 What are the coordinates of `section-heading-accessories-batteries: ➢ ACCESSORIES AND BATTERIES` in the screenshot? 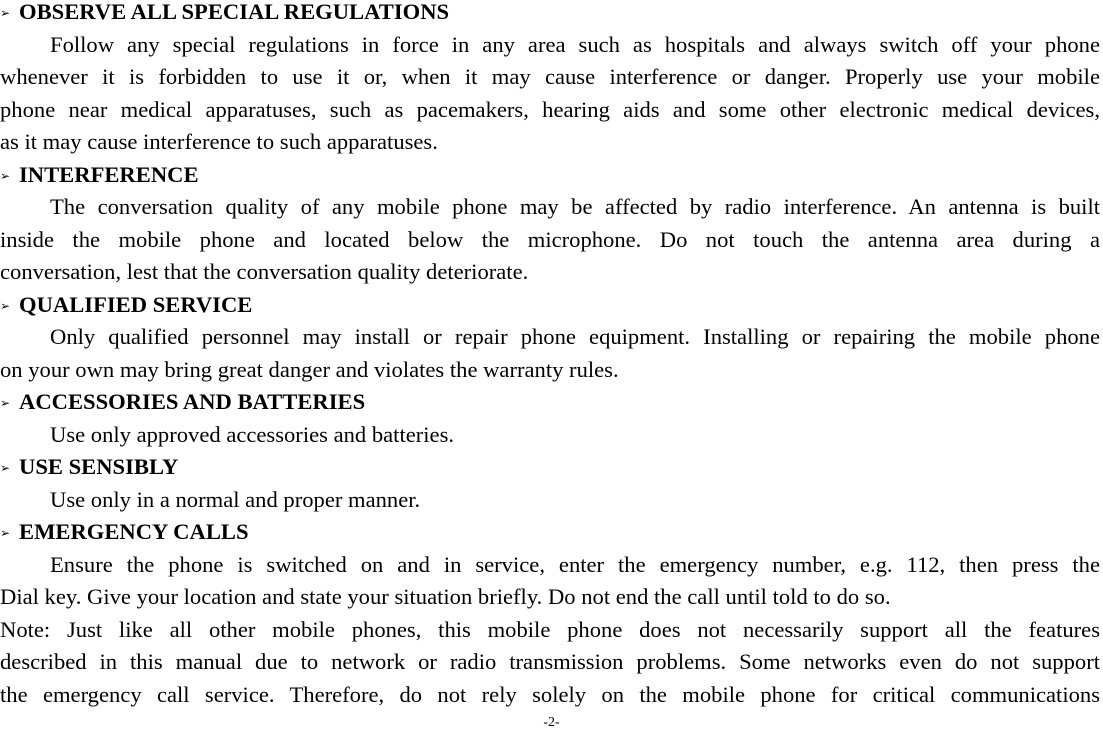 It's located at (182, 402).